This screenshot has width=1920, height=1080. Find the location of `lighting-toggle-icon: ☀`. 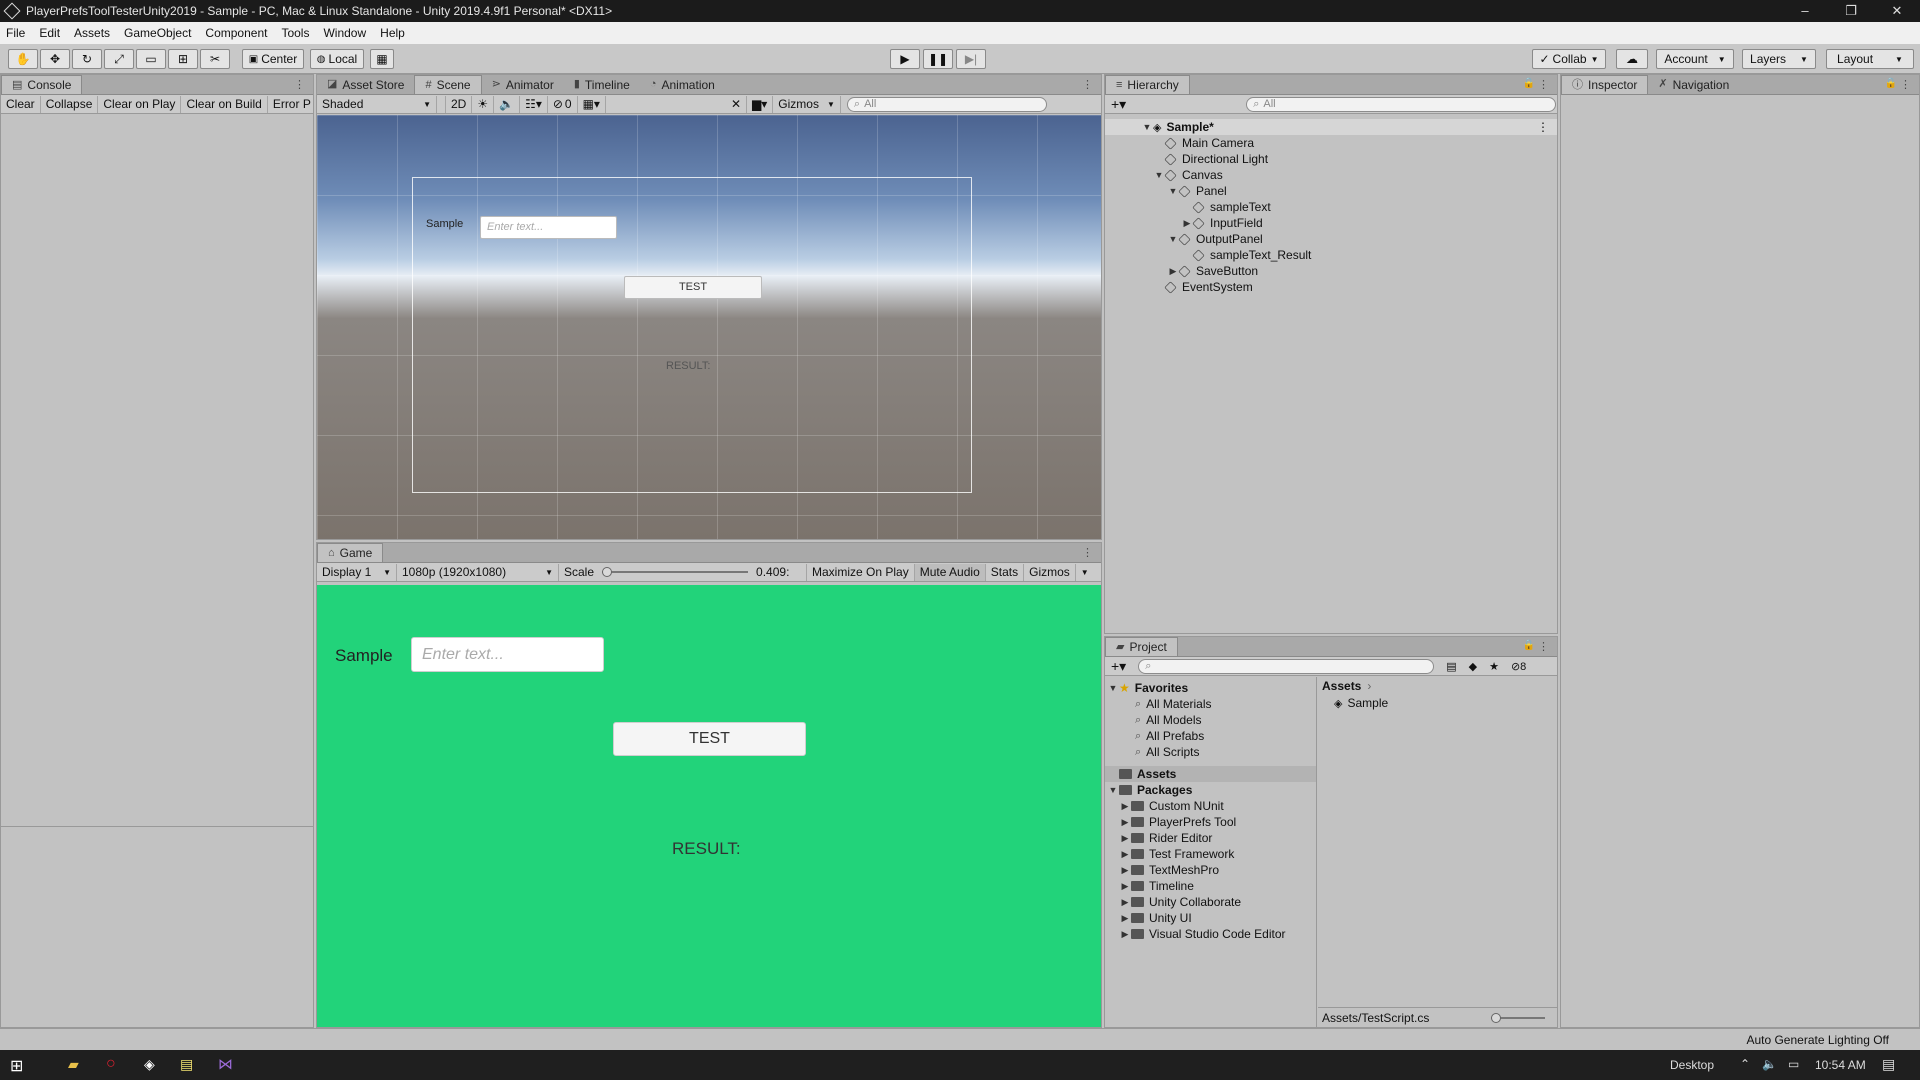

lighting-toggle-icon: ☀ is located at coordinates (483, 104).